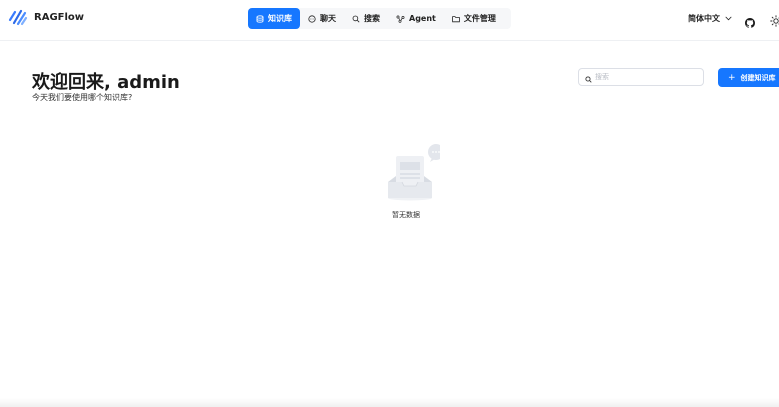  What do you see at coordinates (422, 18) in the screenshot?
I see `tab-label: Agent` at bounding box center [422, 18].